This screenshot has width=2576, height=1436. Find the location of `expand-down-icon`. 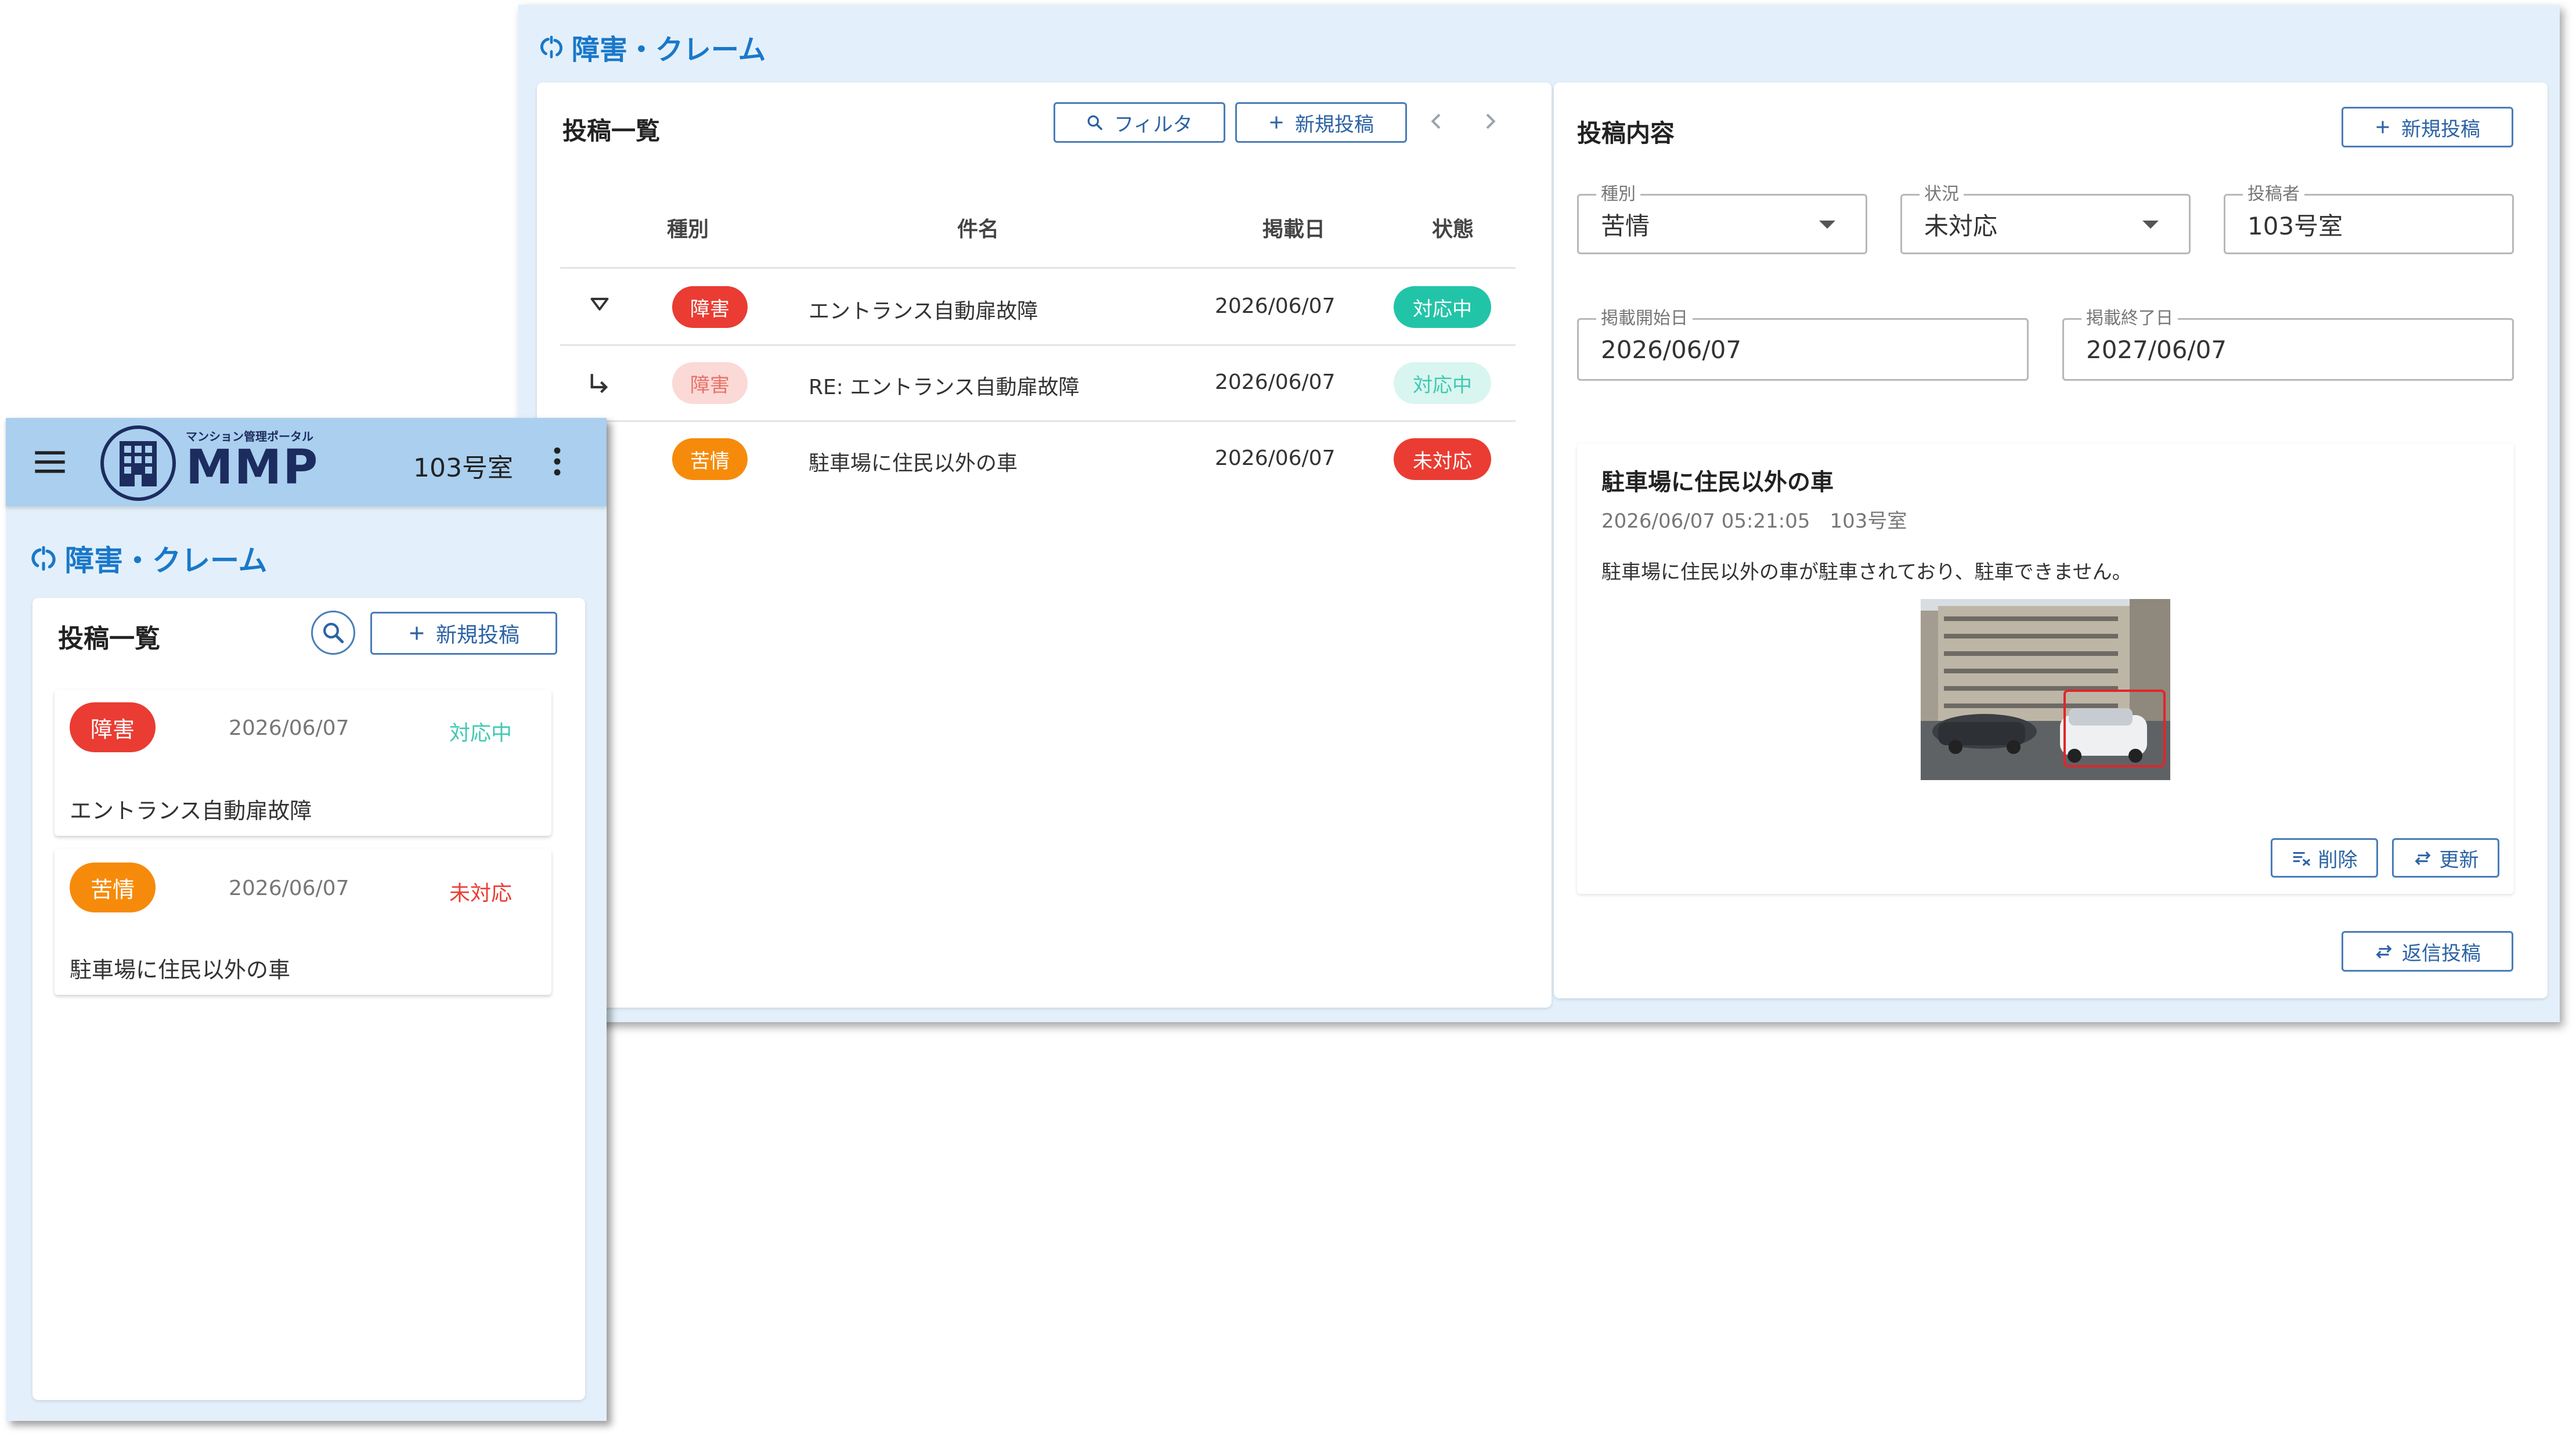

expand-down-icon is located at coordinates (599, 305).